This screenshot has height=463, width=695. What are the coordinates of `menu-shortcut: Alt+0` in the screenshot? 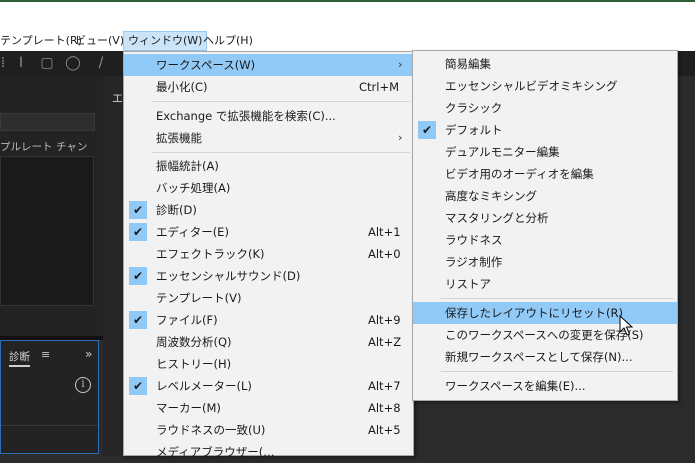 It's located at (384, 254).